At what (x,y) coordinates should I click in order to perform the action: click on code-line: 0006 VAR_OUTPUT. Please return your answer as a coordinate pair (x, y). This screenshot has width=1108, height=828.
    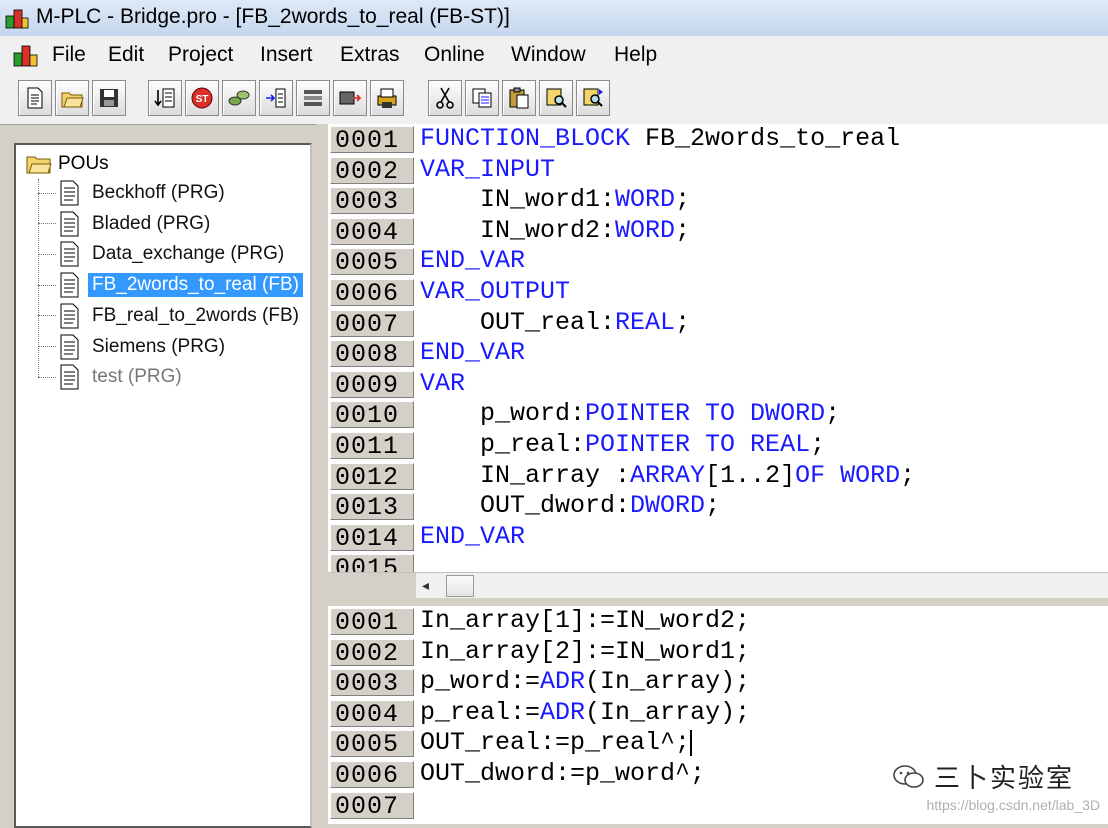
    Looking at the image, I should click on (718, 292).